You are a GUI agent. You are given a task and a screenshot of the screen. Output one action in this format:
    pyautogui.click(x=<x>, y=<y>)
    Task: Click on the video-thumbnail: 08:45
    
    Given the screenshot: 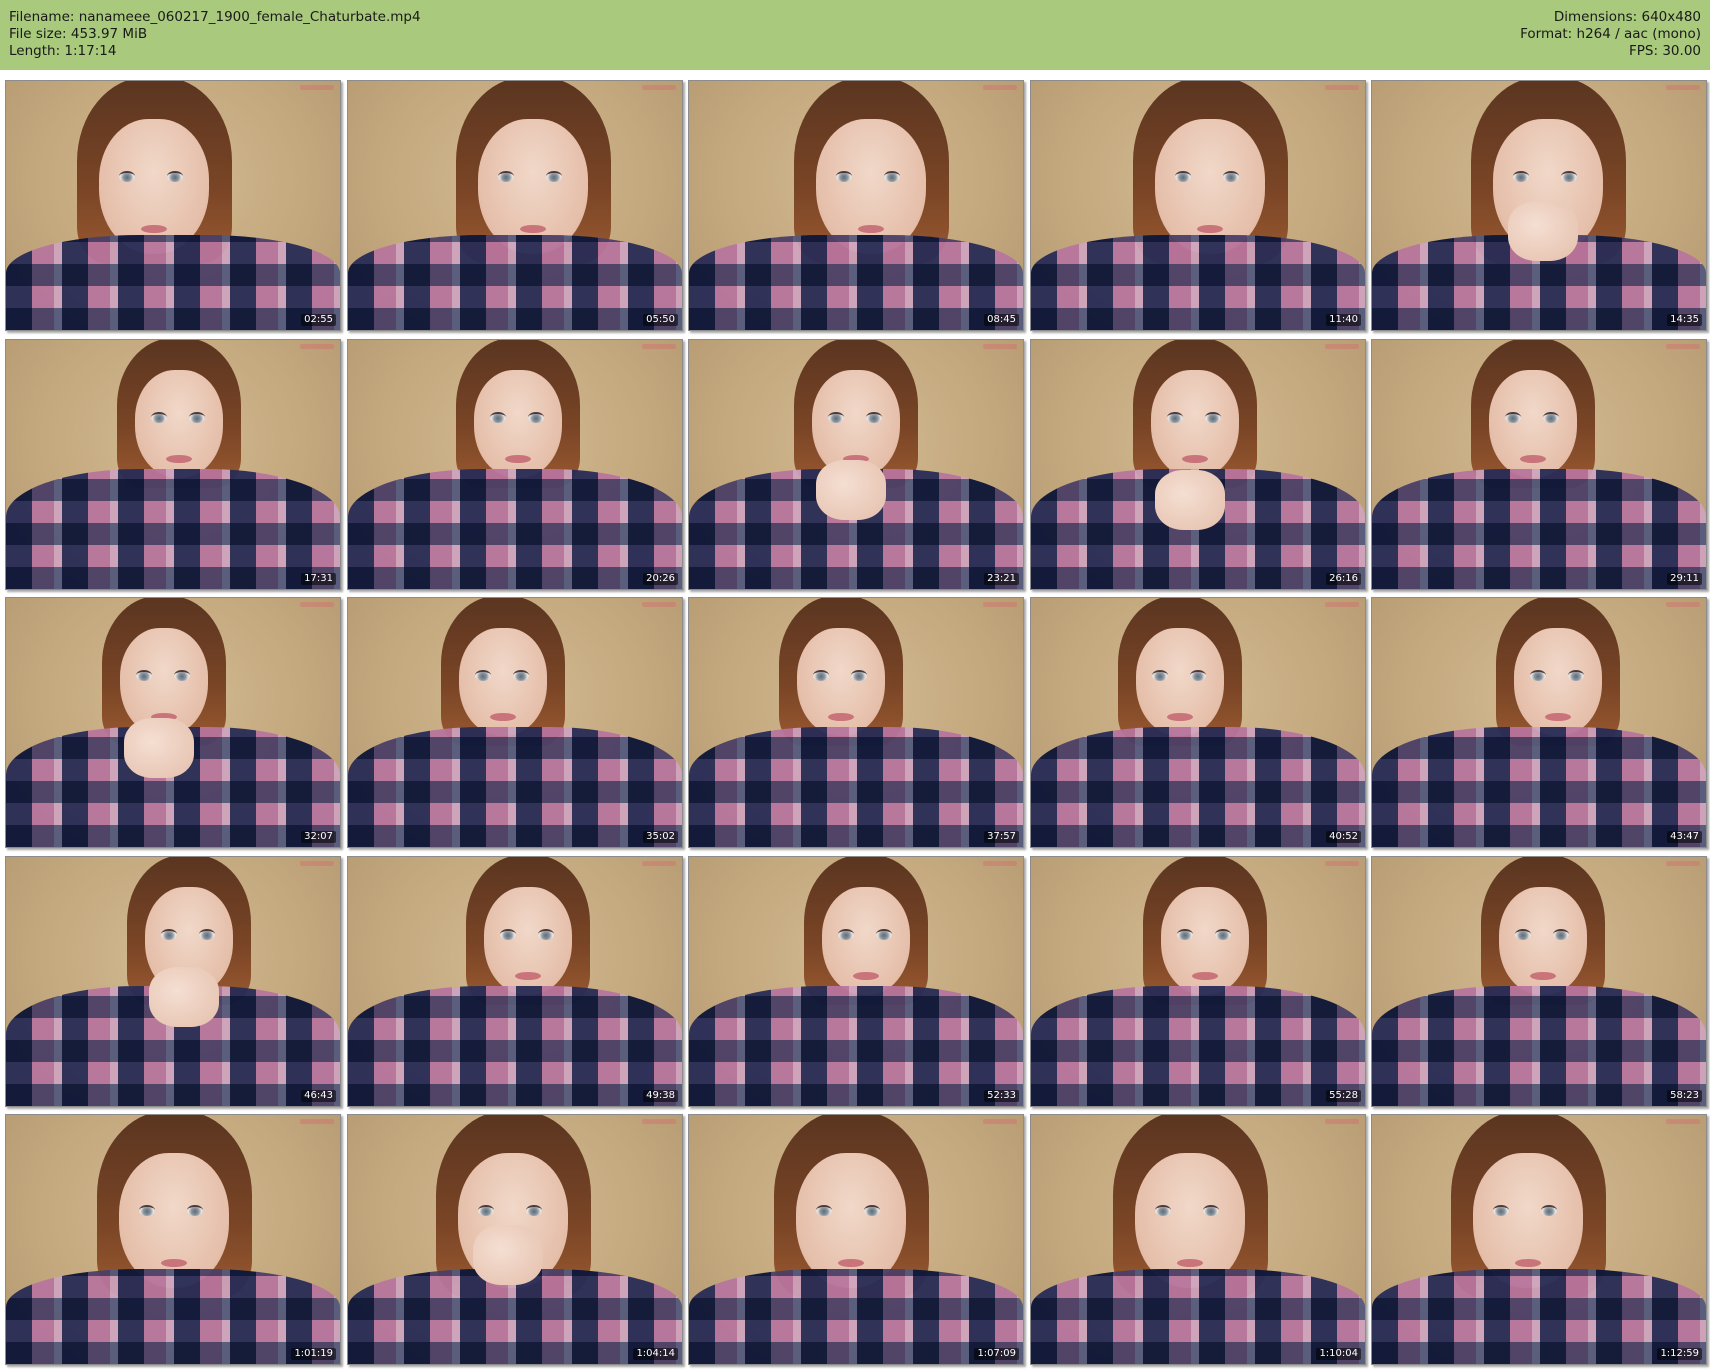 What is the action you would take?
    pyautogui.click(x=856, y=205)
    